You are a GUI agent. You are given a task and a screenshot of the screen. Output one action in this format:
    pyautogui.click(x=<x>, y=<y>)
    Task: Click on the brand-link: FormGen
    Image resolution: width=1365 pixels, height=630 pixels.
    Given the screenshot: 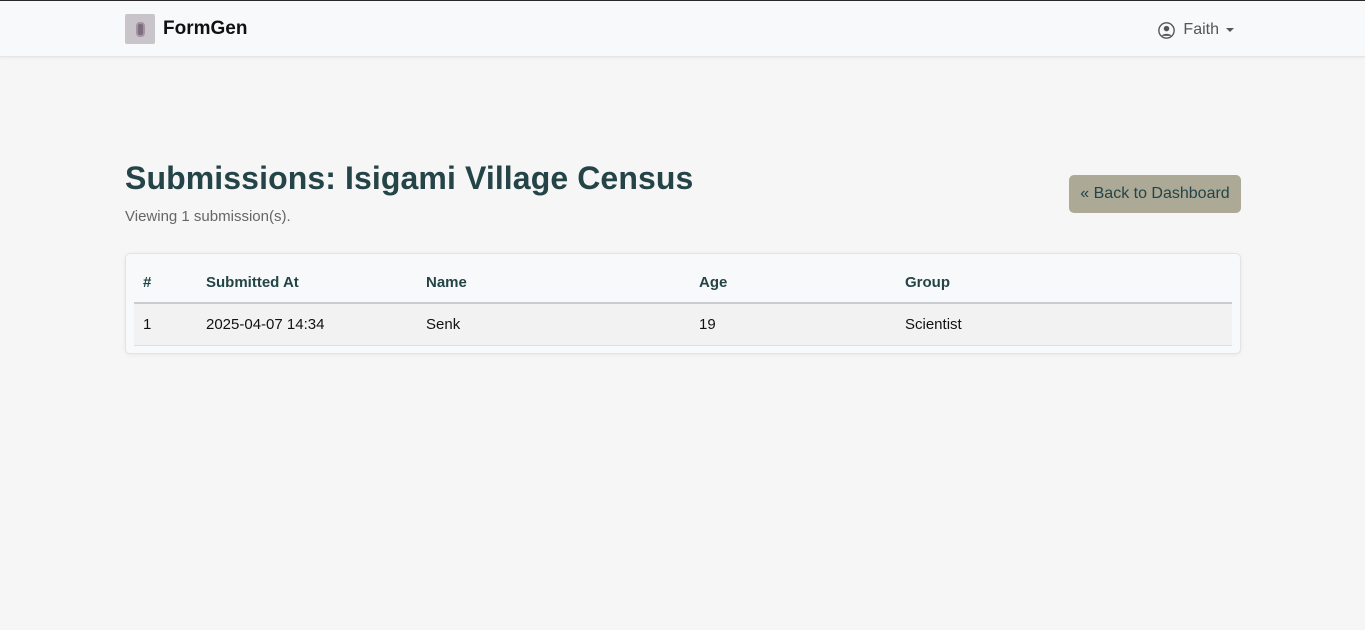 What is the action you would take?
    pyautogui.click(x=186, y=29)
    